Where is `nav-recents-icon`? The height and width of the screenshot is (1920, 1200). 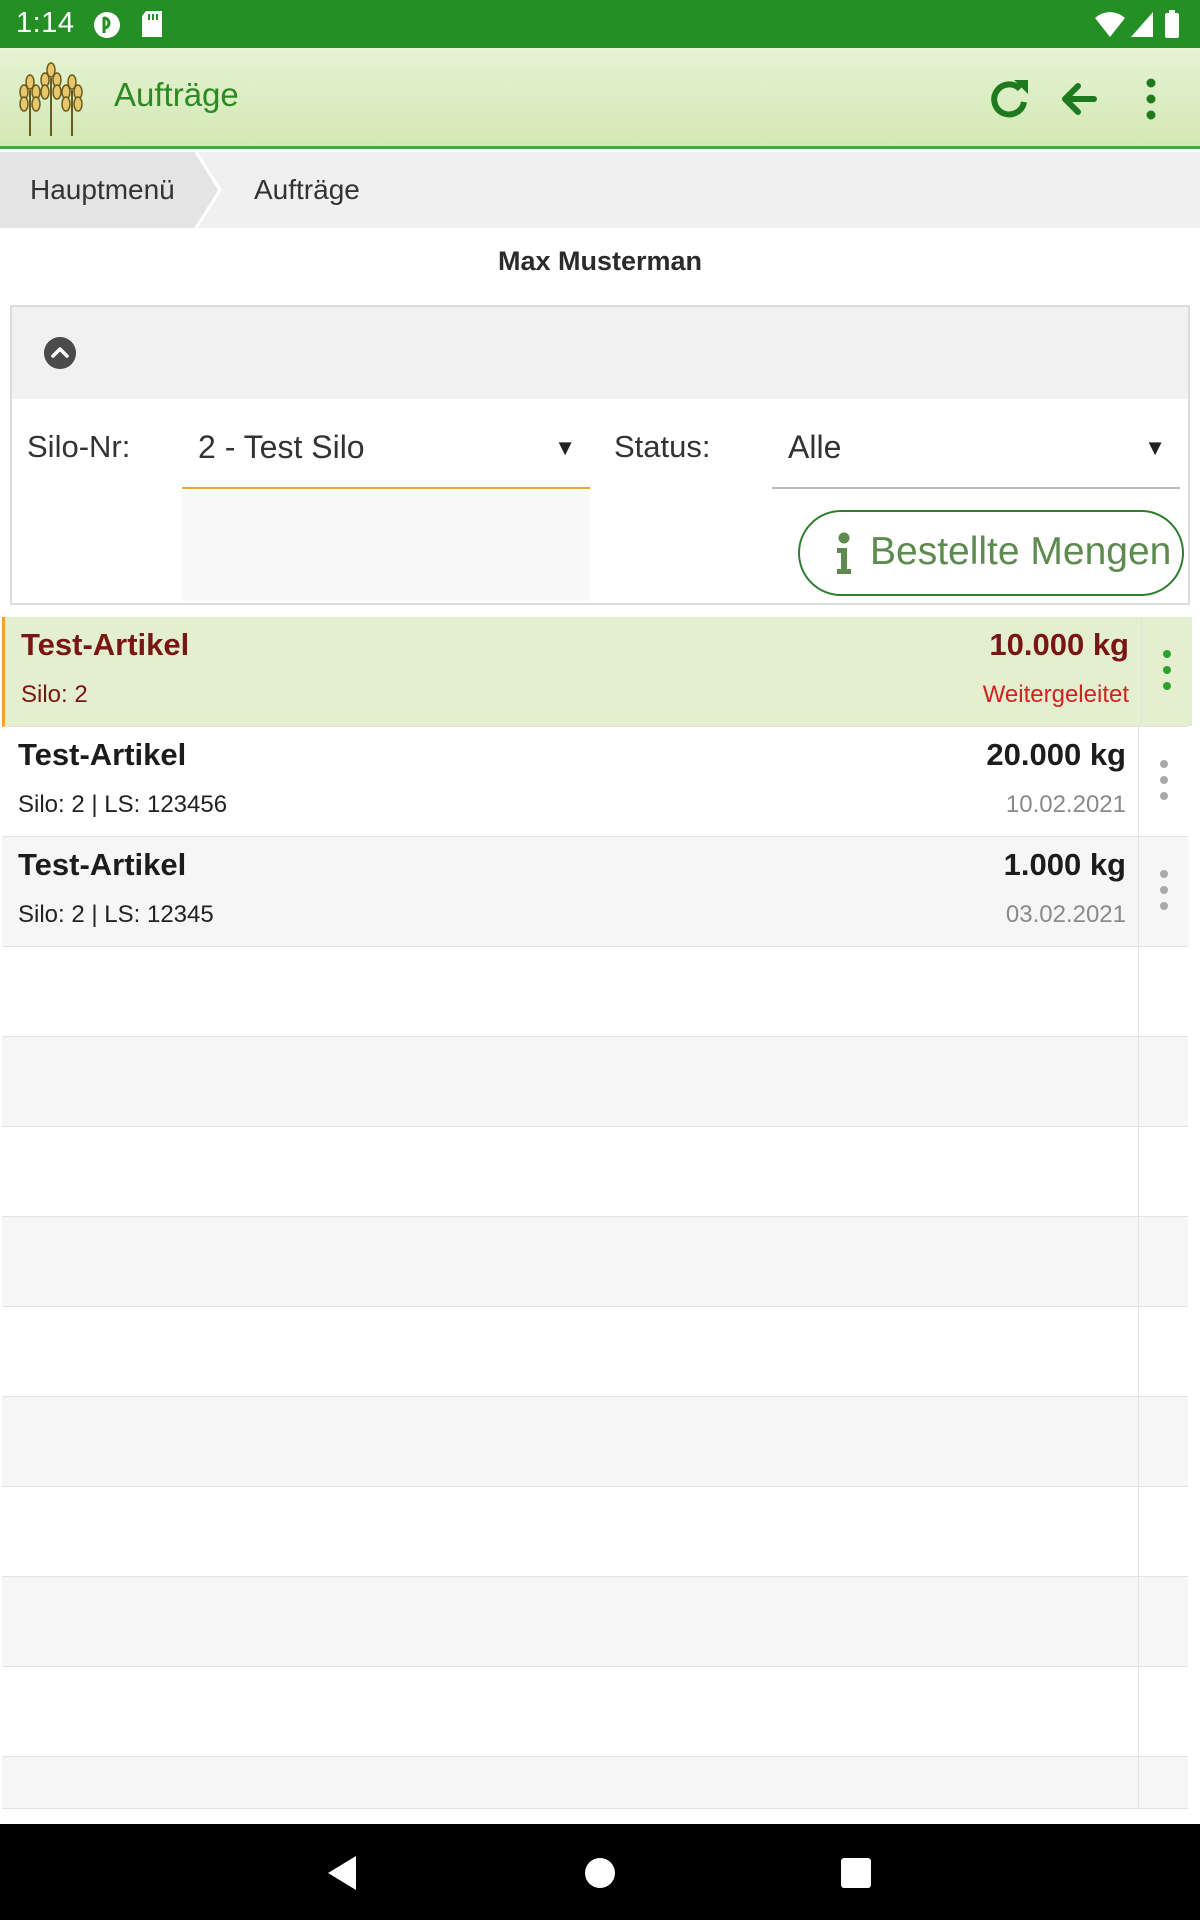 nav-recents-icon is located at coordinates (856, 1873).